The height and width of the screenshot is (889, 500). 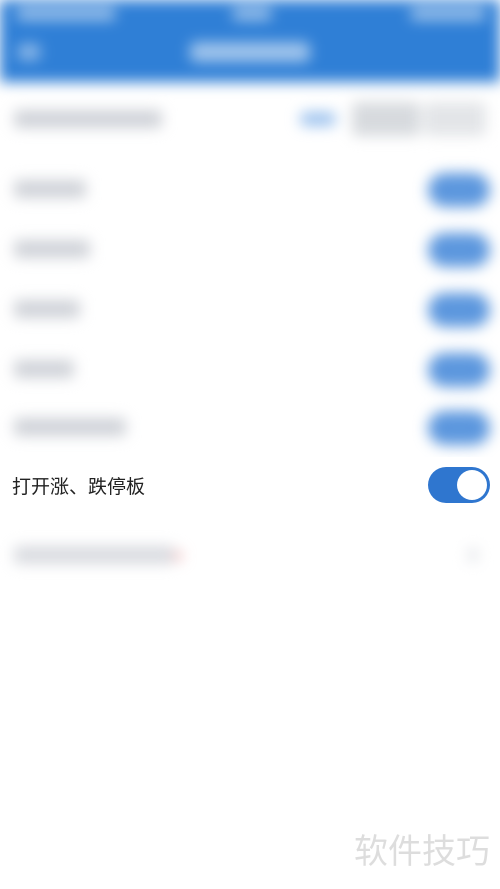 I want to click on toggle-knob, so click(x=472, y=485).